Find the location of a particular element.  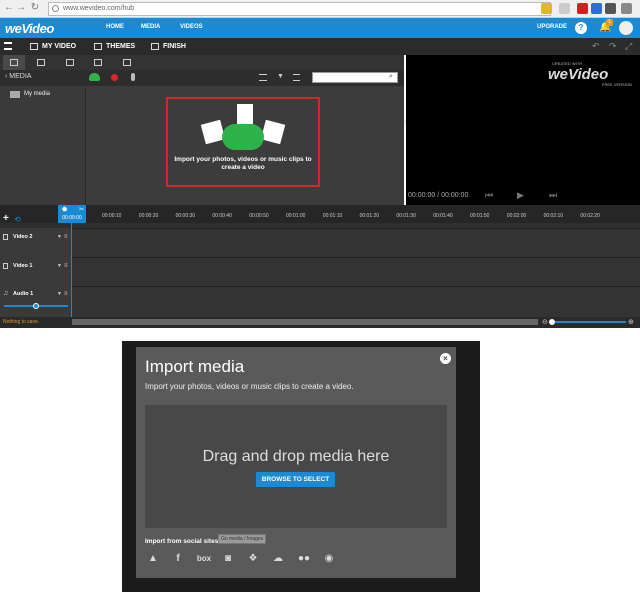

picasa-icon: ◉ is located at coordinates (329, 559).